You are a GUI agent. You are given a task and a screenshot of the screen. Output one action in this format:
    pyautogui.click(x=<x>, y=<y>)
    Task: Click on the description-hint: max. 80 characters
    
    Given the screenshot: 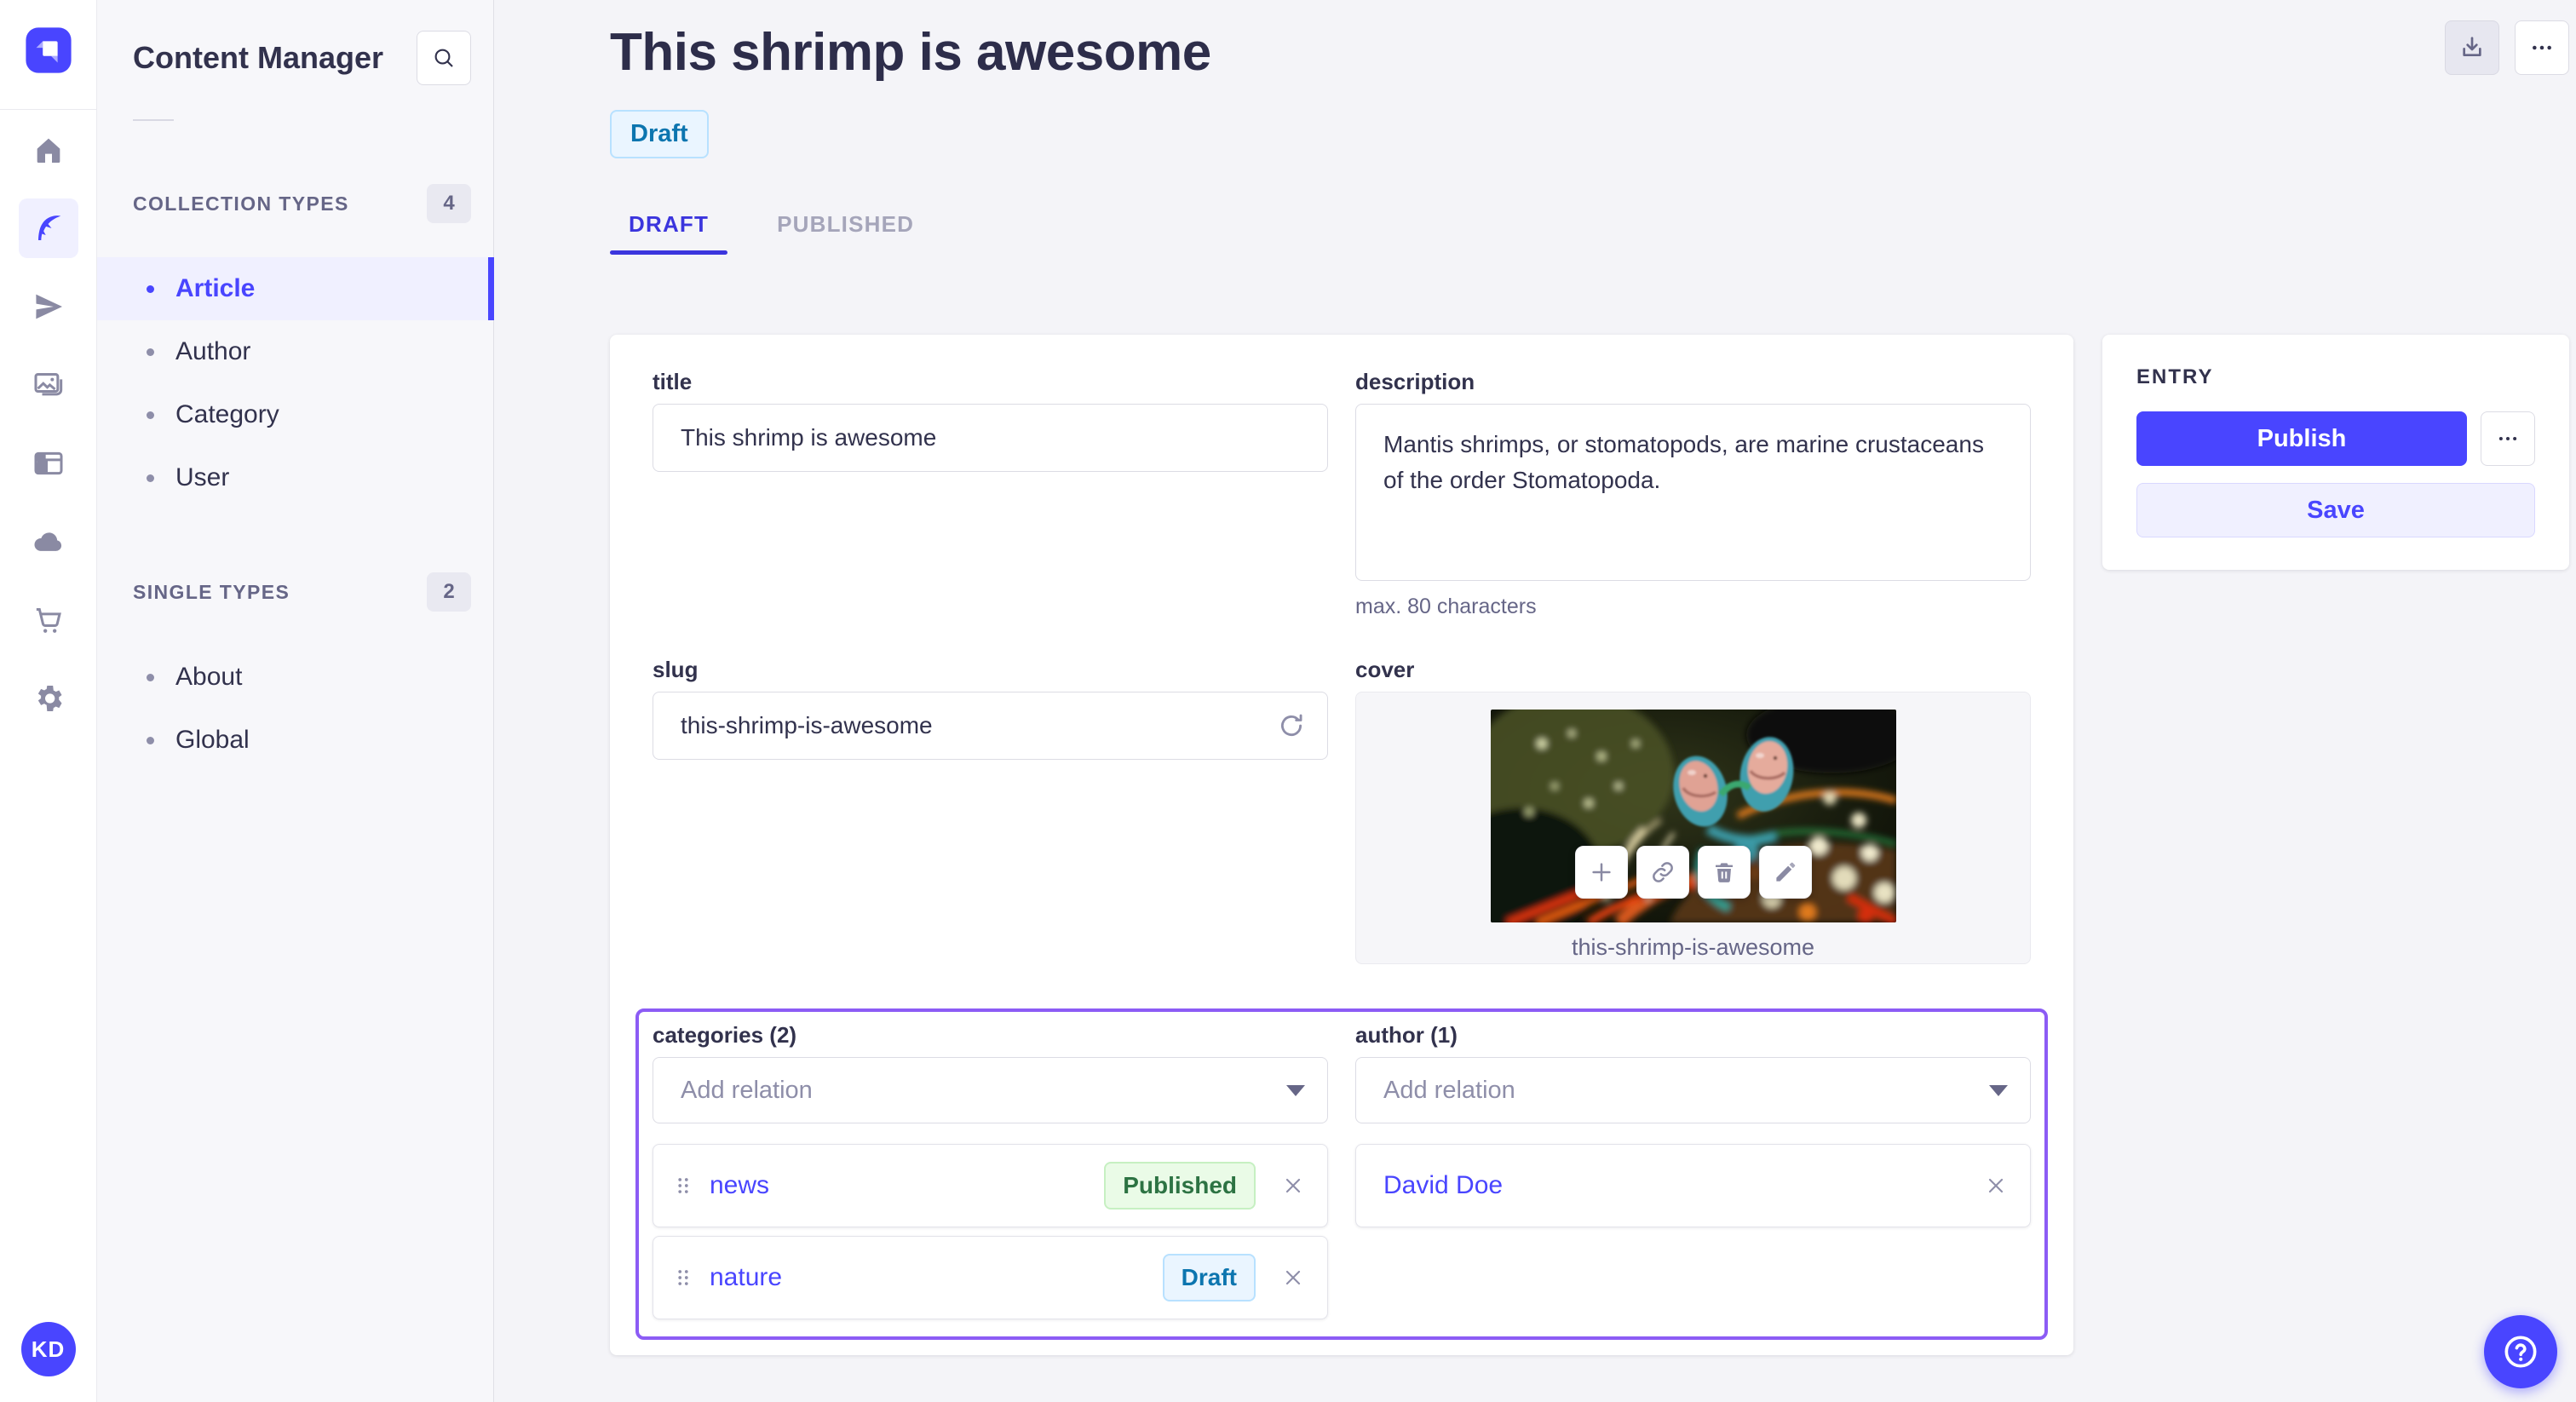 What is the action you would take?
    pyautogui.click(x=1446, y=606)
    